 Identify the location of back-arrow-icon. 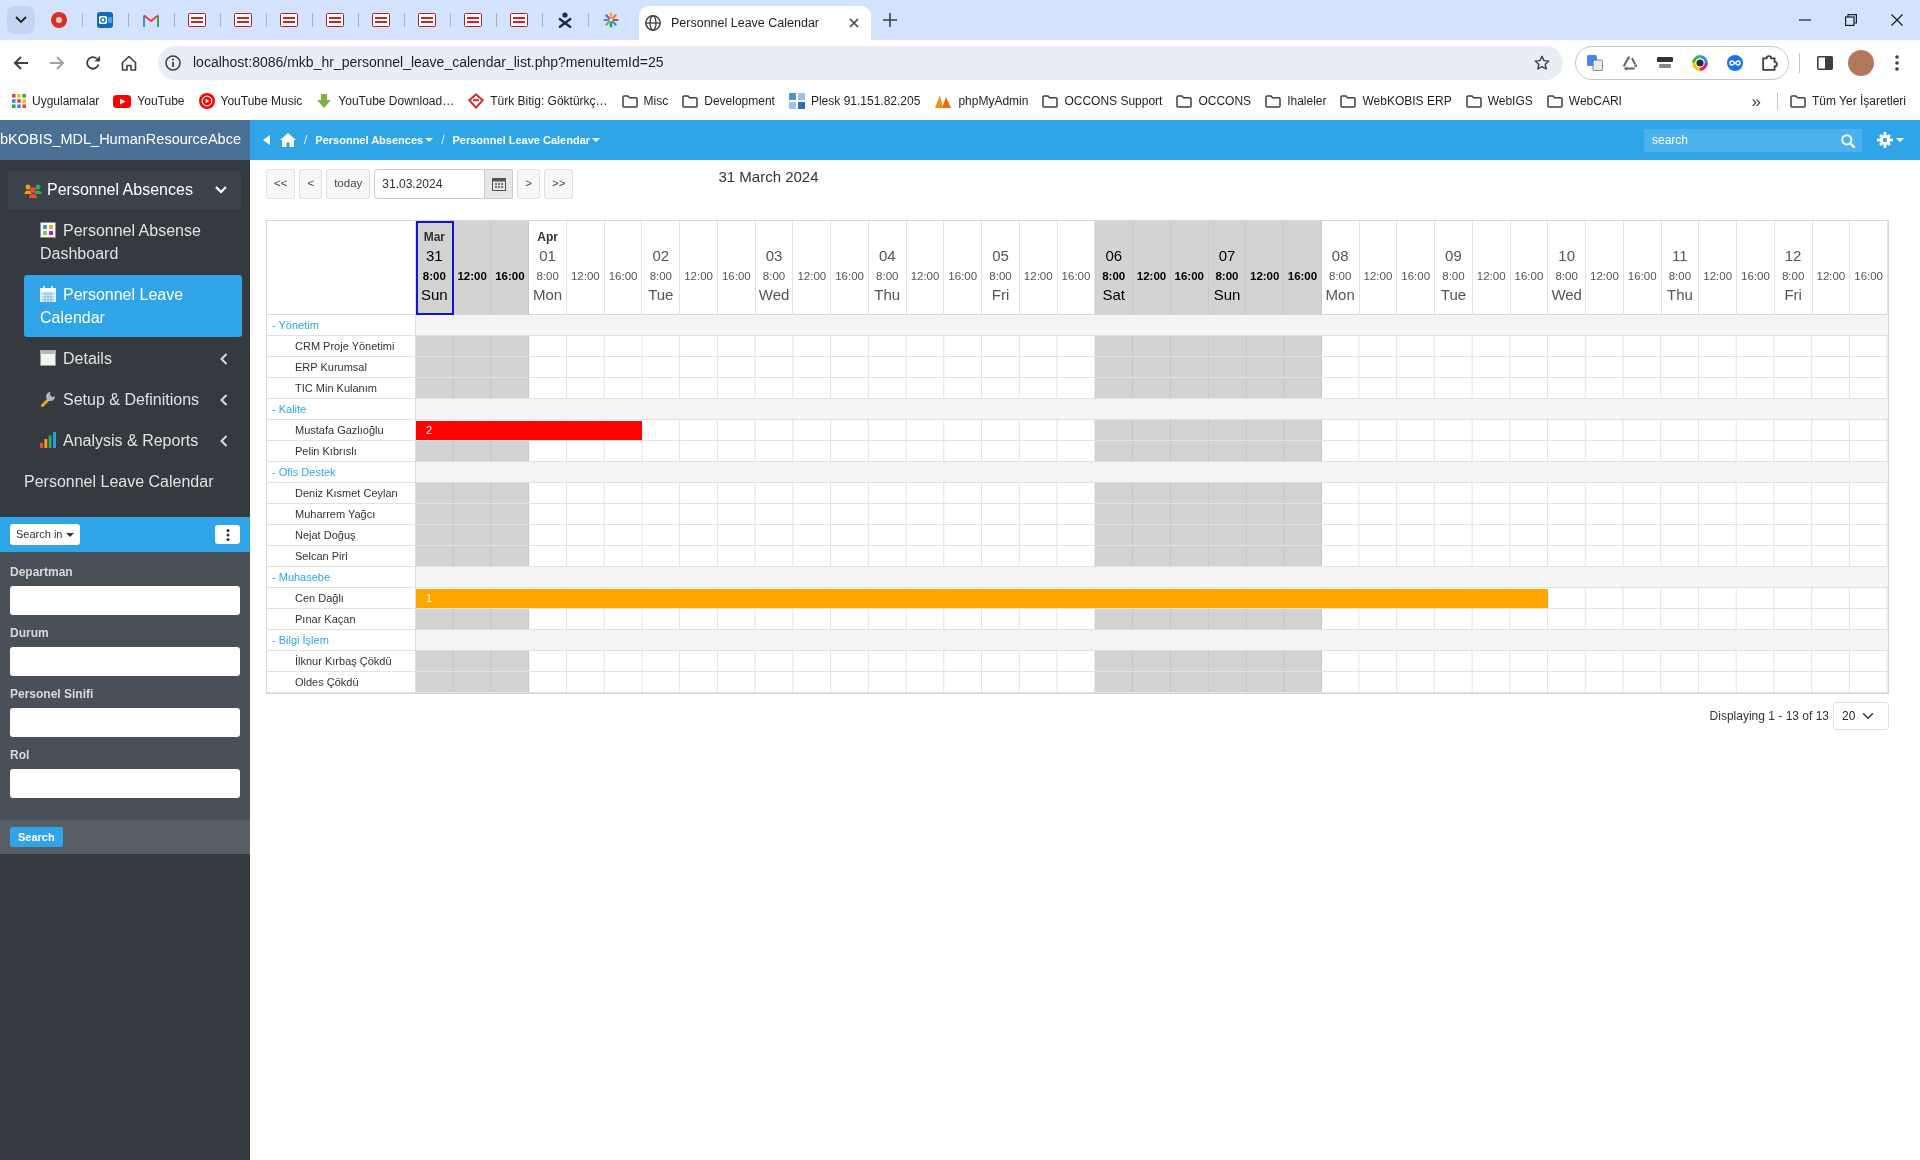
(21, 62).